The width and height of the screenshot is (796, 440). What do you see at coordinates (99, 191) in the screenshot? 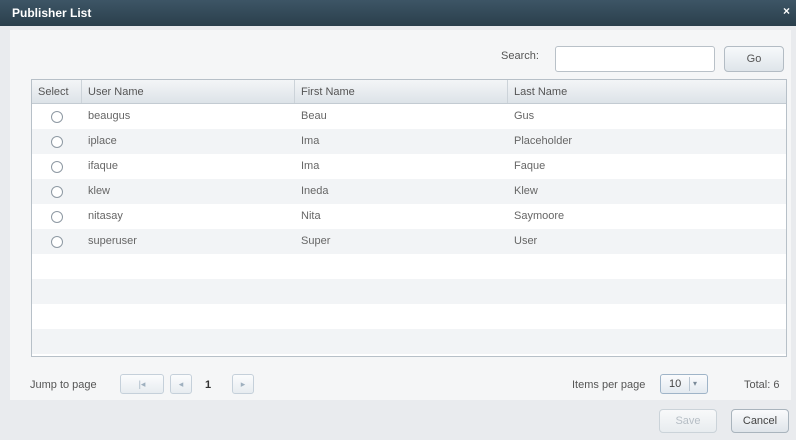
I see `user-name-cell: klew` at bounding box center [99, 191].